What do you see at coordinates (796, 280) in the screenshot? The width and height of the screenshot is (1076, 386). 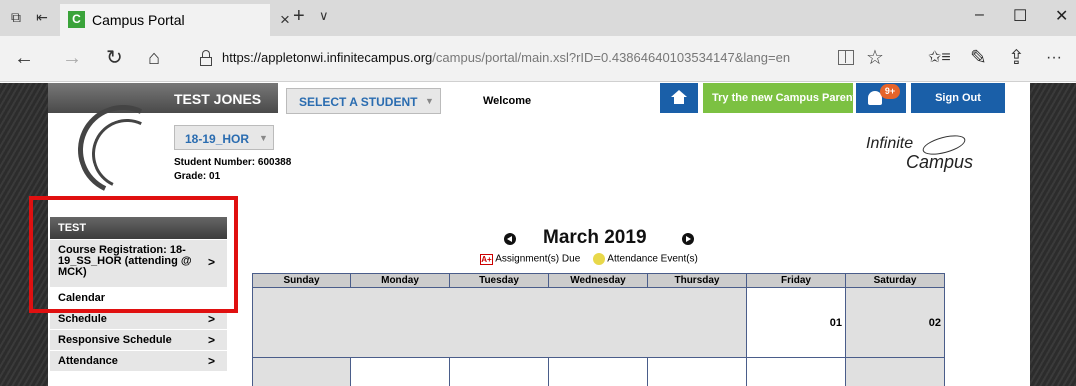 I see `day-header-friday: Friday` at bounding box center [796, 280].